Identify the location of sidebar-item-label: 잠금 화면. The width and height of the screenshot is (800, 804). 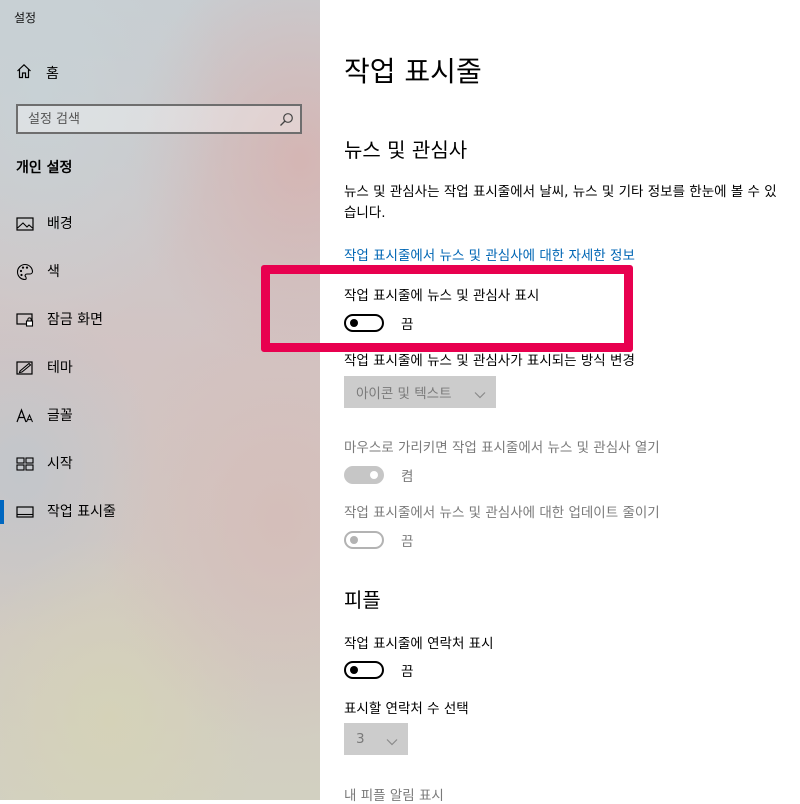
(75, 320).